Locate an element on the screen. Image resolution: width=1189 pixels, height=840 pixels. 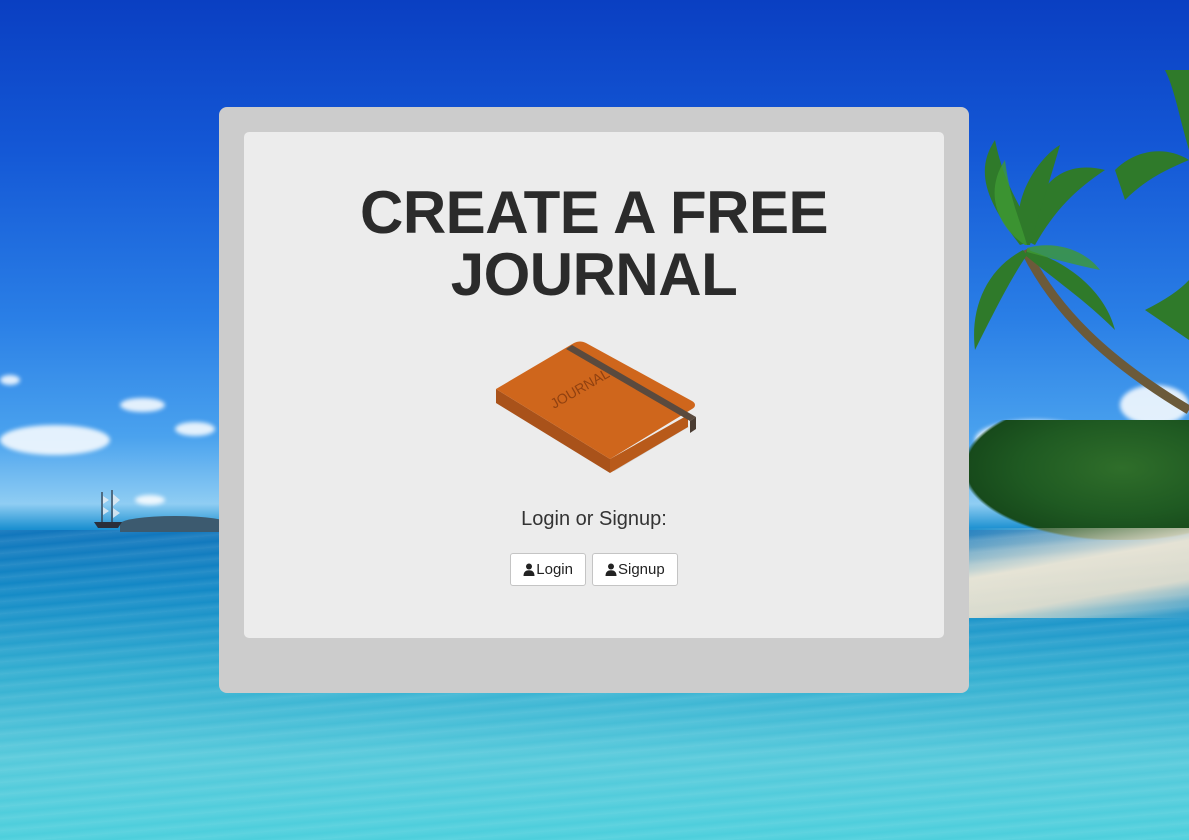
title-line-1: CREATE A FREE is located at coordinates (594, 212).